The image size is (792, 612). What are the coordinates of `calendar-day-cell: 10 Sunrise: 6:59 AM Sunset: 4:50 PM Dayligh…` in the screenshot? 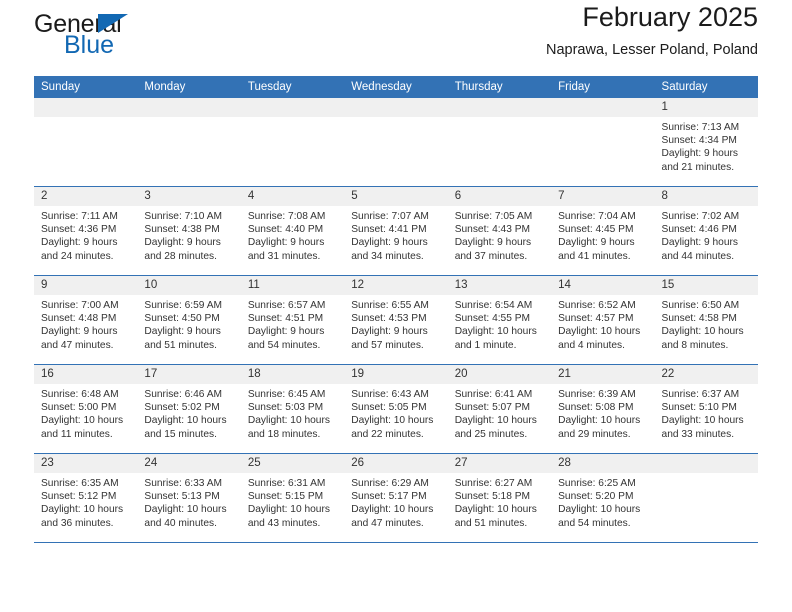 It's located at (189, 320).